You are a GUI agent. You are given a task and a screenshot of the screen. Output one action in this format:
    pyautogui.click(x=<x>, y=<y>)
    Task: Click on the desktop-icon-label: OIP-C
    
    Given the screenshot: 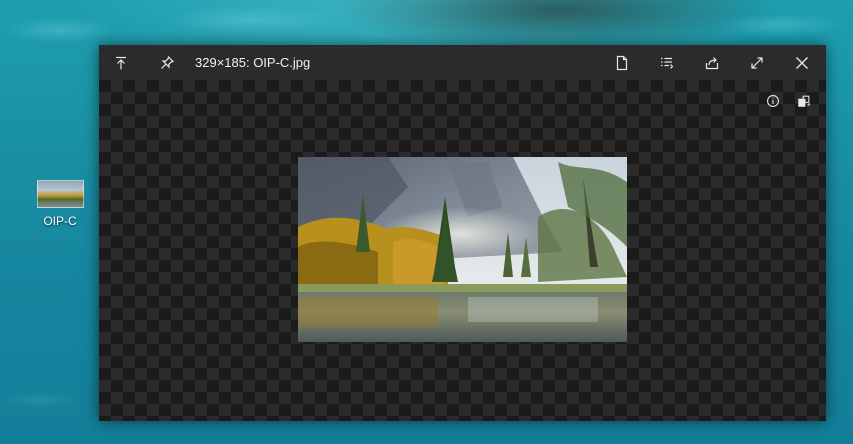 What is the action you would take?
    pyautogui.click(x=60, y=221)
    